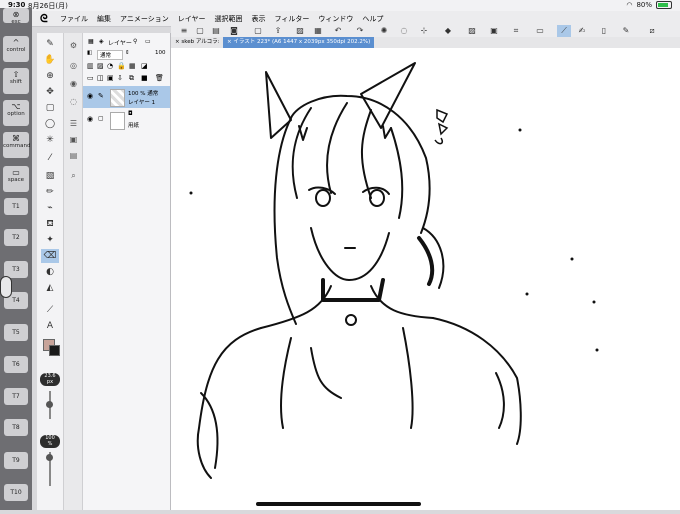 This screenshot has height=514, width=680. What do you see at coordinates (16, 332) in the screenshot?
I see `tool-key-t5: T5` at bounding box center [16, 332].